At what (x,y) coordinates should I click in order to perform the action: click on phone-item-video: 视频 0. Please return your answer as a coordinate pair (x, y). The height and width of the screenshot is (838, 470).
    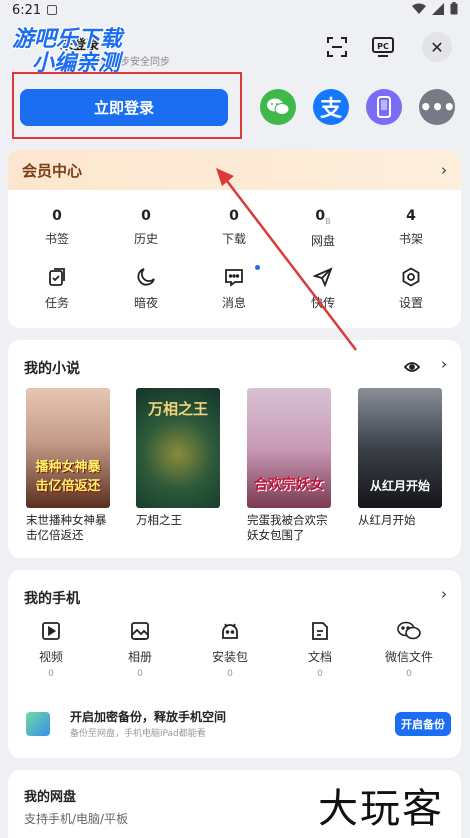
    Looking at the image, I should click on (51, 649).